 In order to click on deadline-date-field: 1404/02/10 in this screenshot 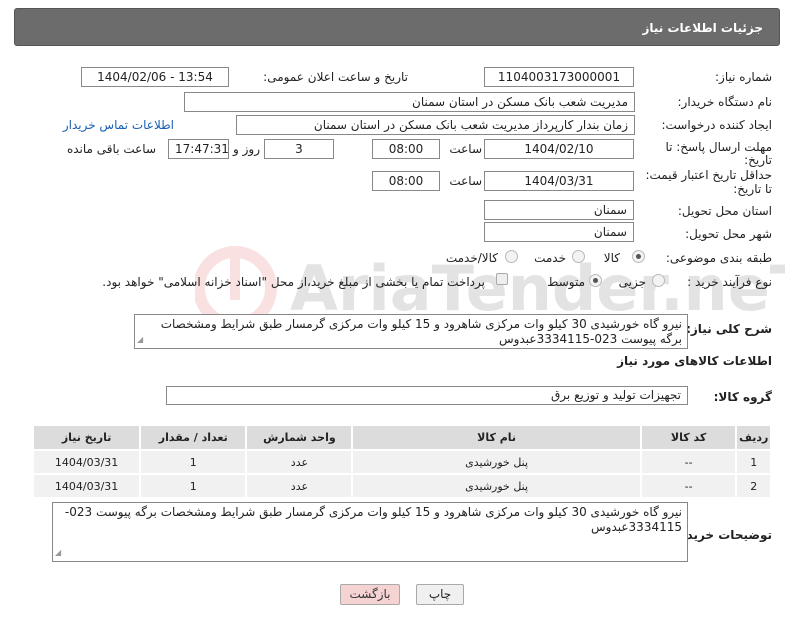, I will do `click(559, 149)`.